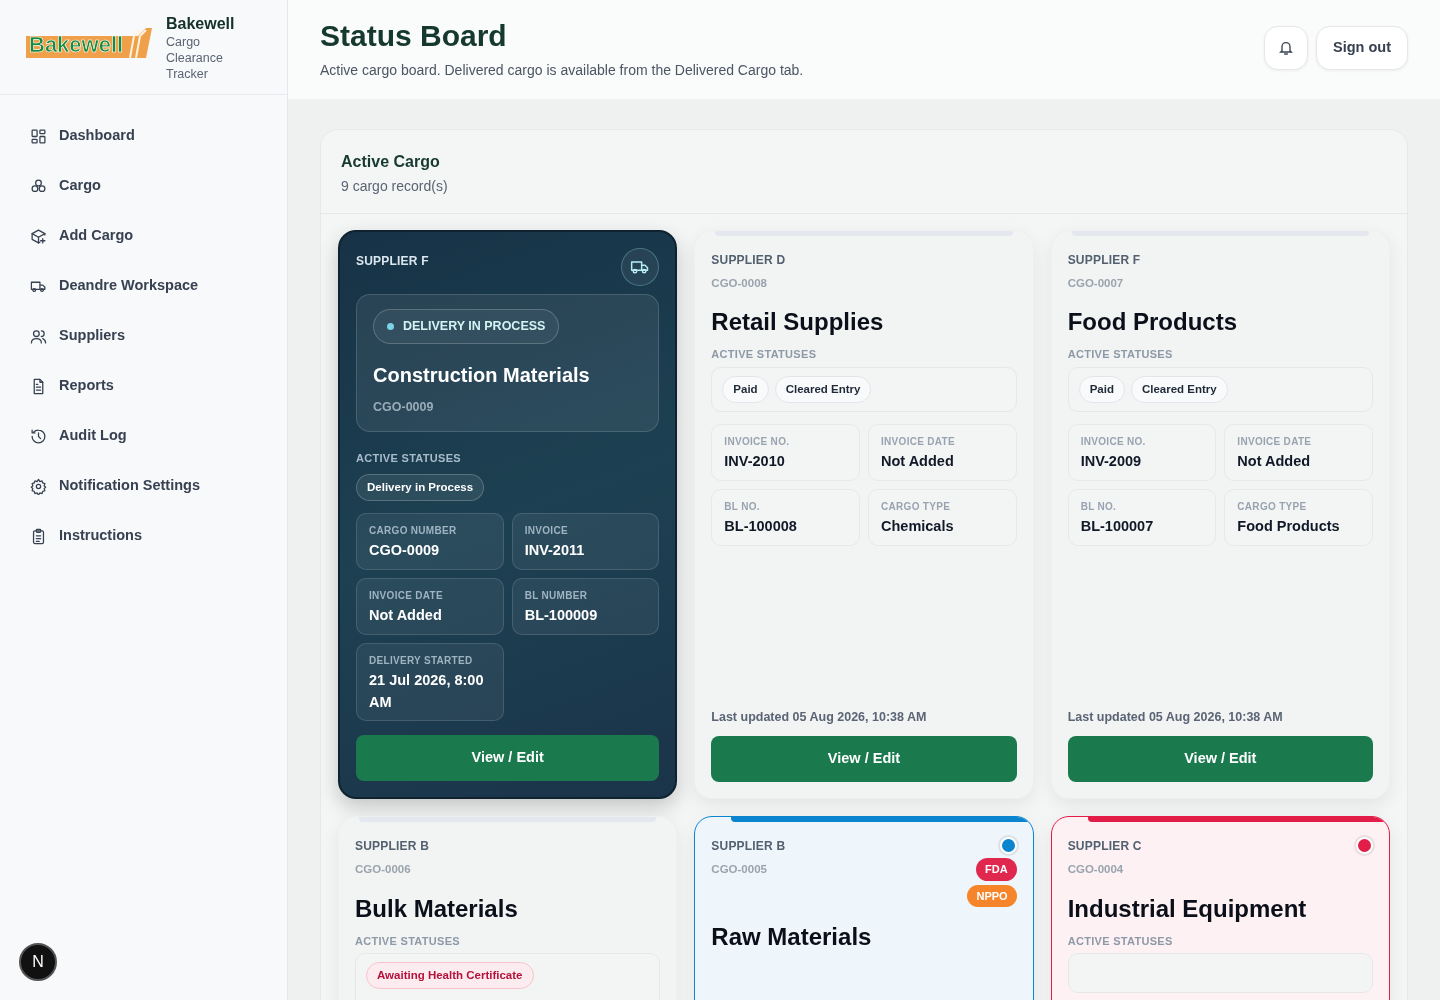  I want to click on field-value: BL-100007, so click(1117, 526).